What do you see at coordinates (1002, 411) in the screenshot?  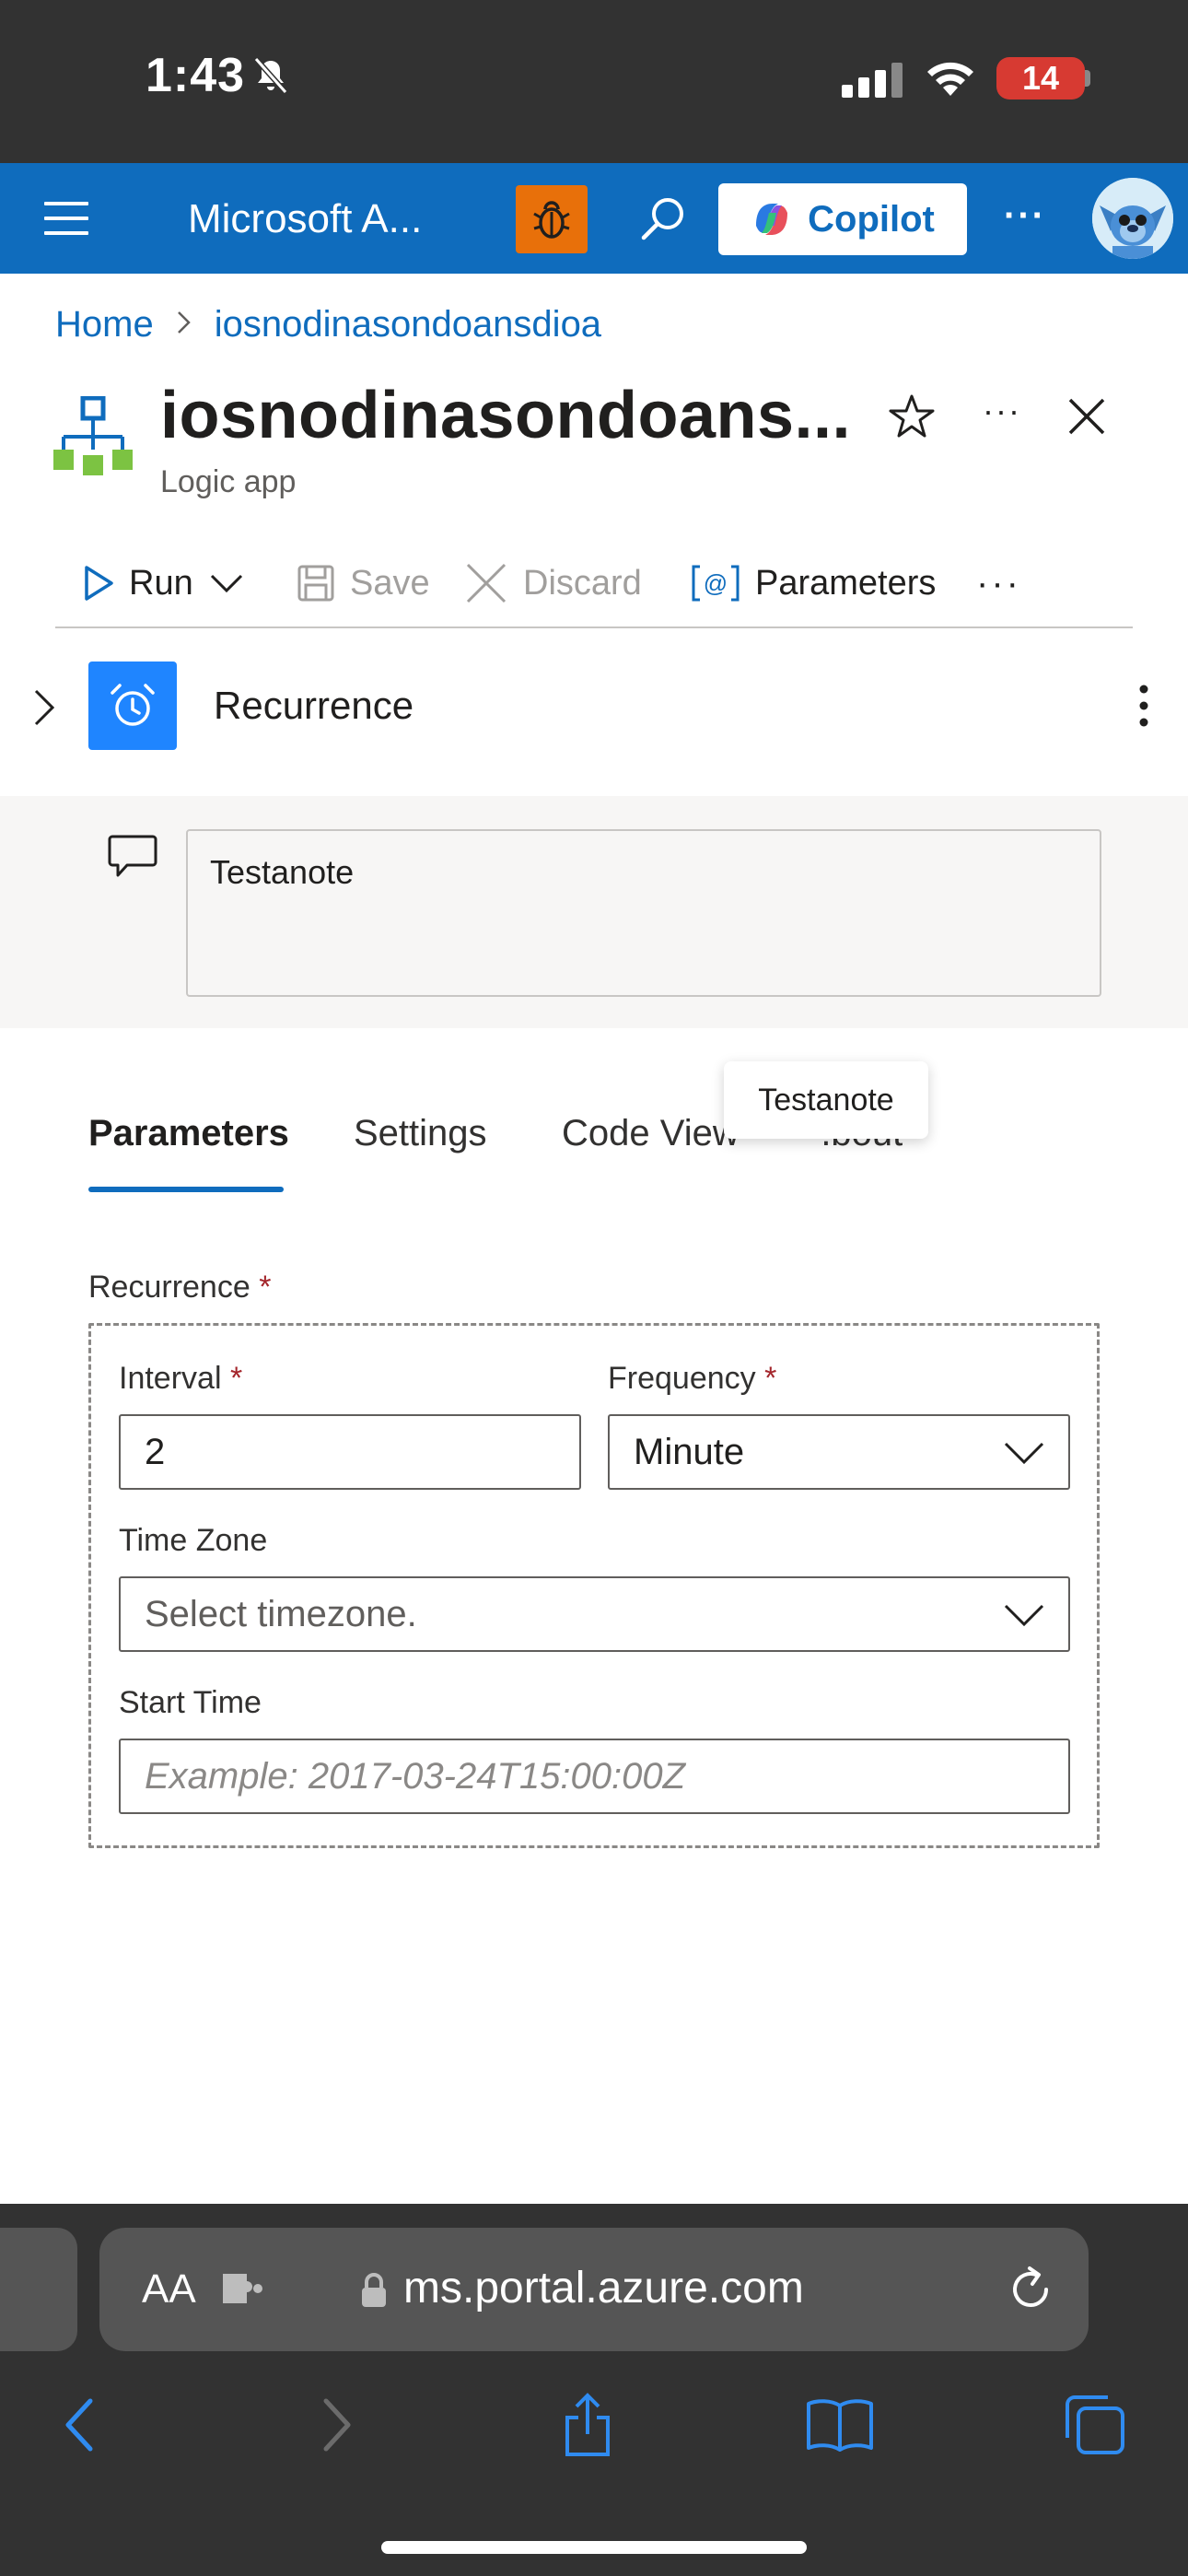 I see `header-more-button: ···` at bounding box center [1002, 411].